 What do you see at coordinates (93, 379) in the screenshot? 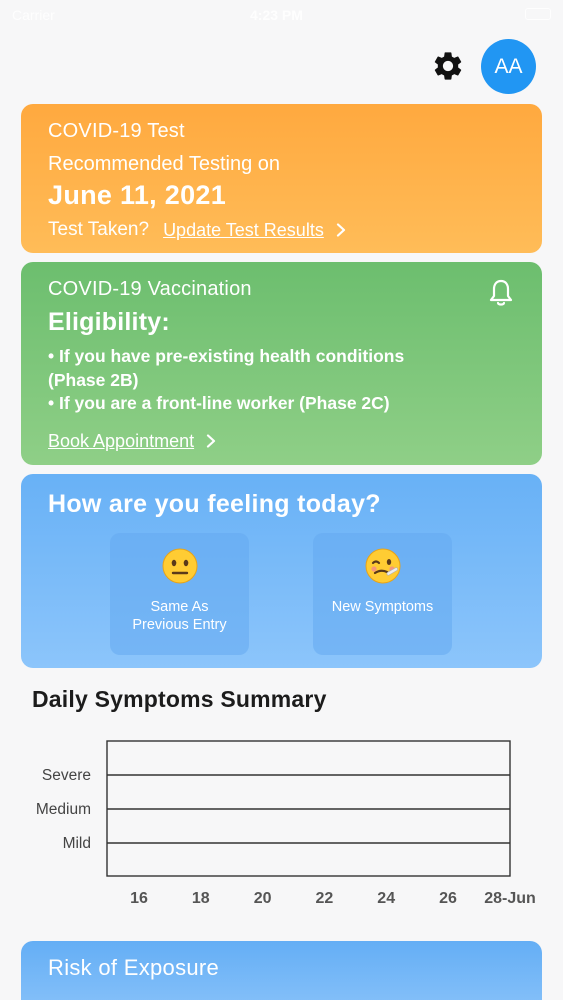
I see `eligibility-item: (Phase 2B)` at bounding box center [93, 379].